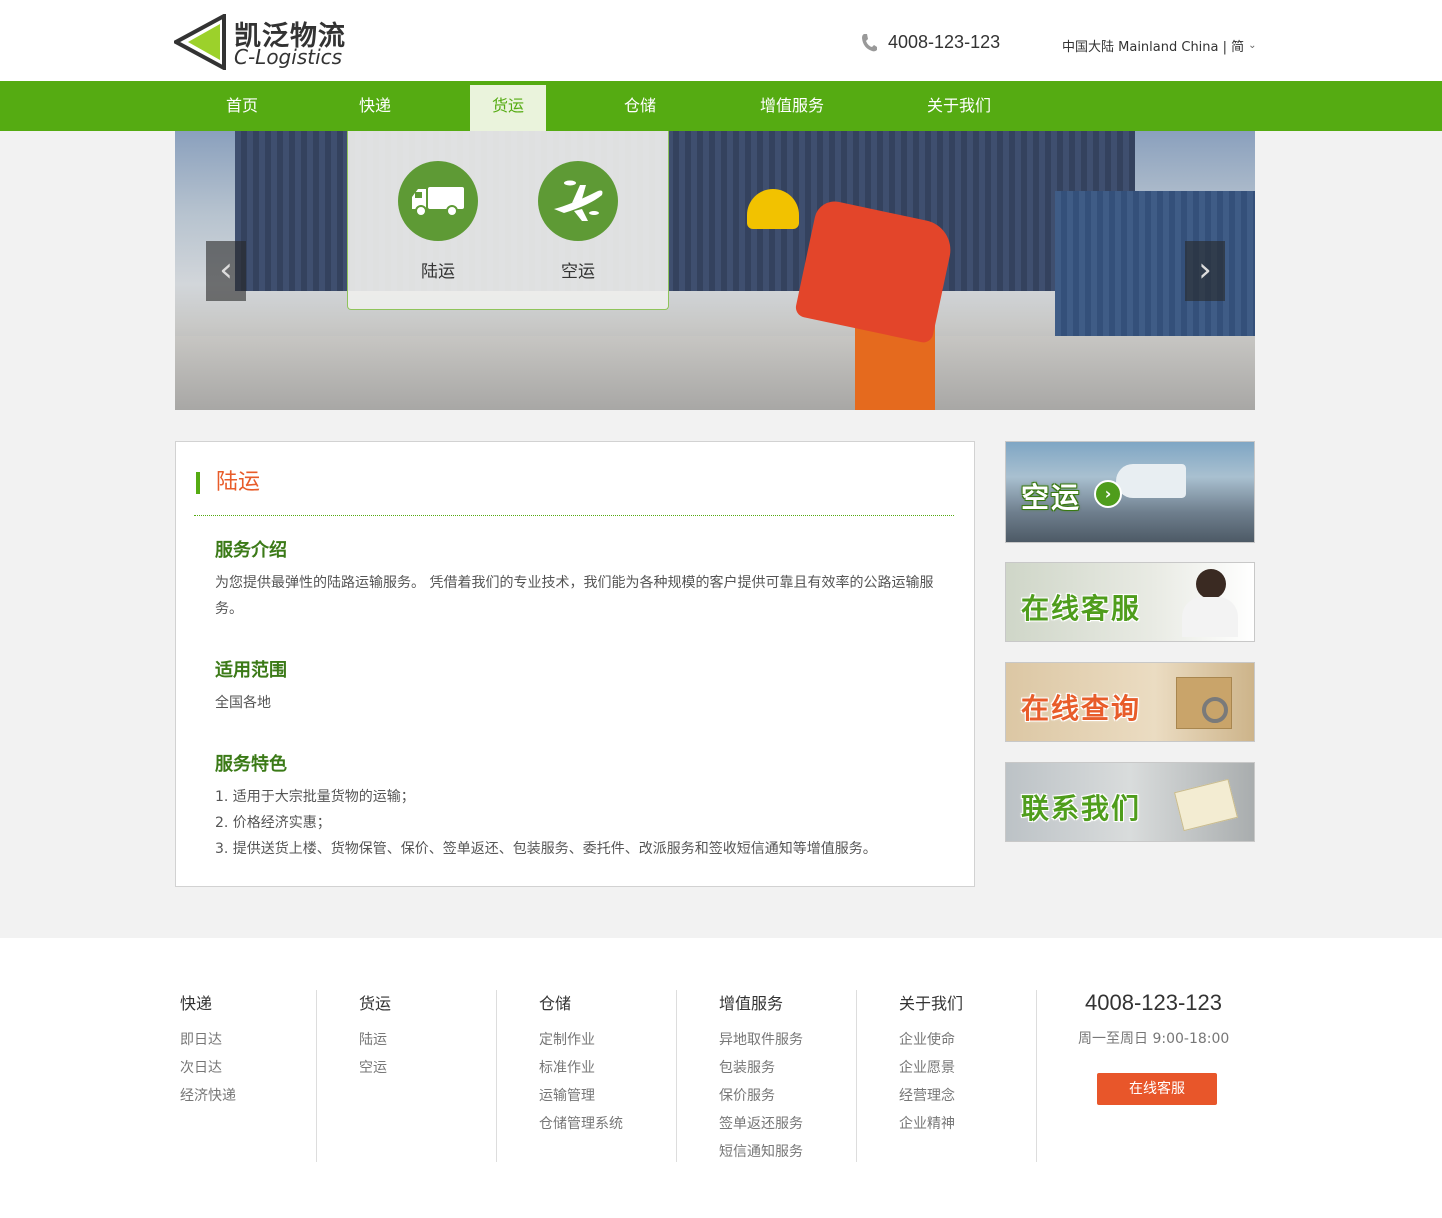 The image size is (1442, 1218). Describe the element at coordinates (1081, 608) in the screenshot. I see `side-banner-label: 在线客服` at that location.